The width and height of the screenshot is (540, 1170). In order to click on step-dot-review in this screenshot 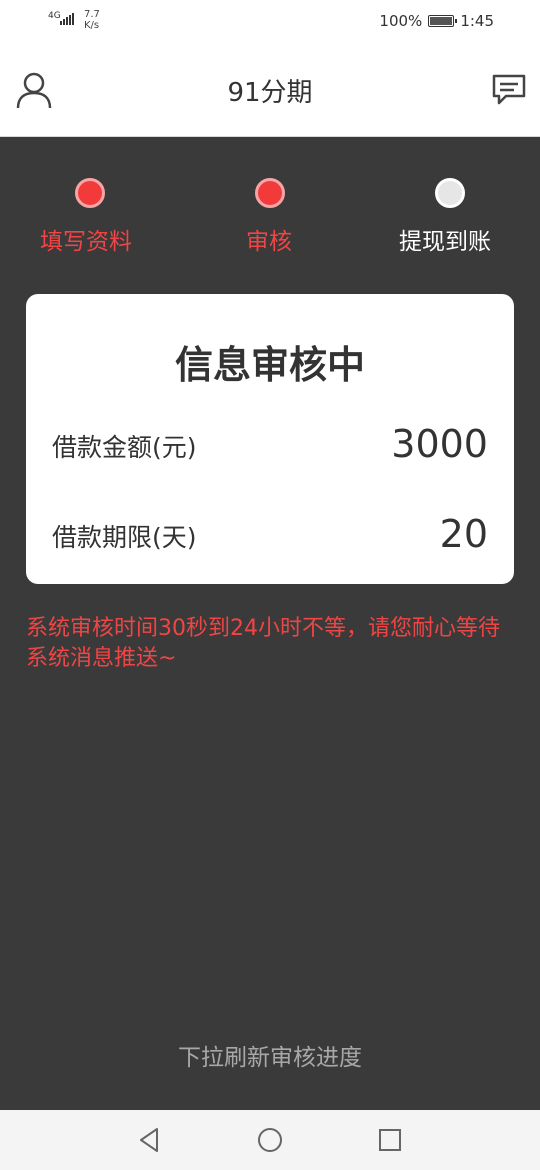, I will do `click(270, 193)`.